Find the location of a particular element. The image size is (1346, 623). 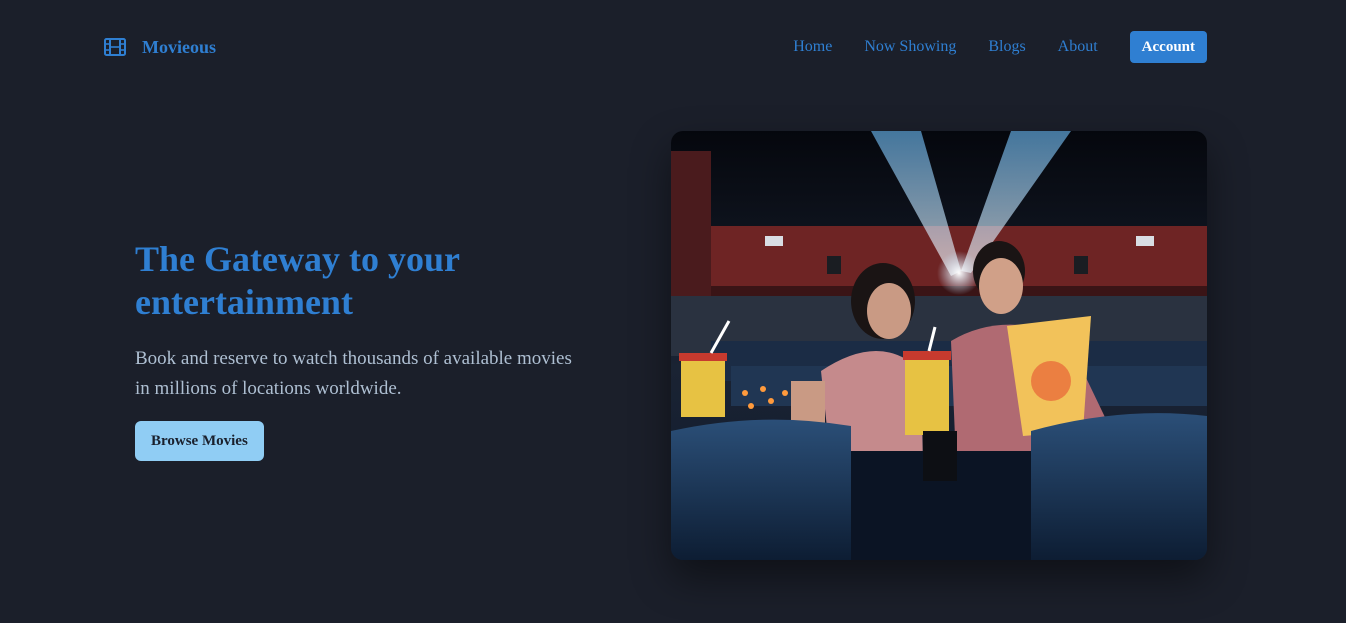

nav-link-blogs: Blogs is located at coordinates (1006, 47).